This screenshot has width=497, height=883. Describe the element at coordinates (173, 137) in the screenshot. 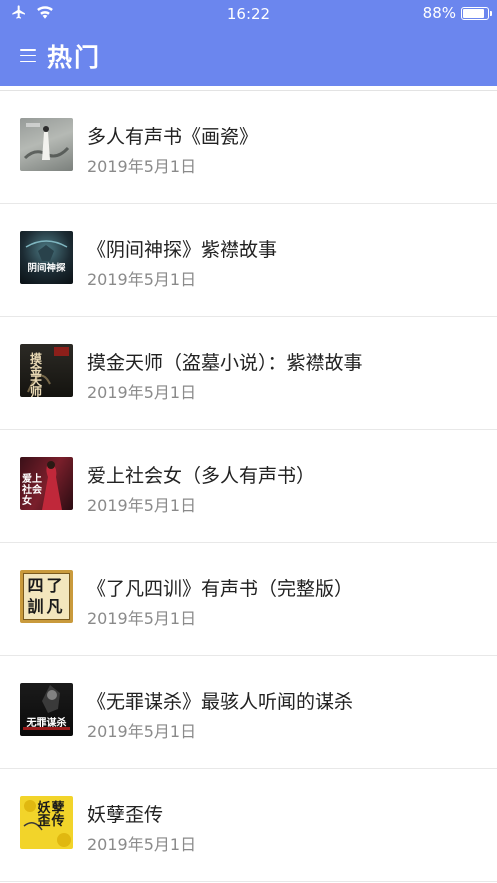

I see `item-title: 多人有声书《画瓷》` at that location.